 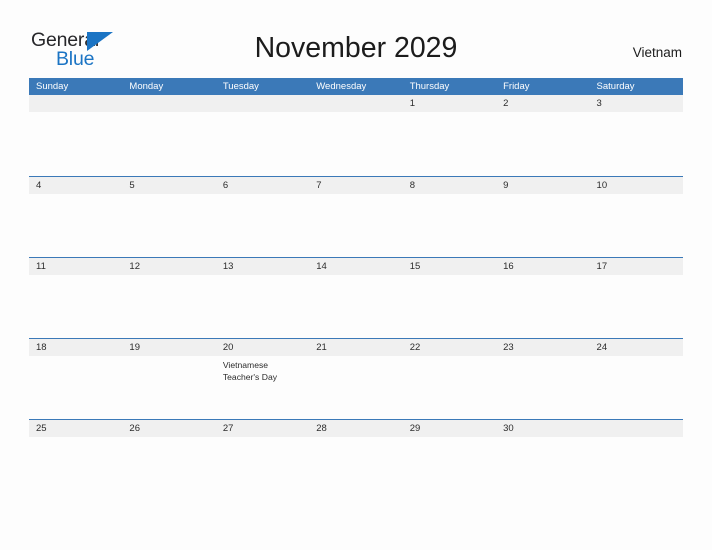 I want to click on day-events: Vietnamese Teacher's Day, so click(x=262, y=387).